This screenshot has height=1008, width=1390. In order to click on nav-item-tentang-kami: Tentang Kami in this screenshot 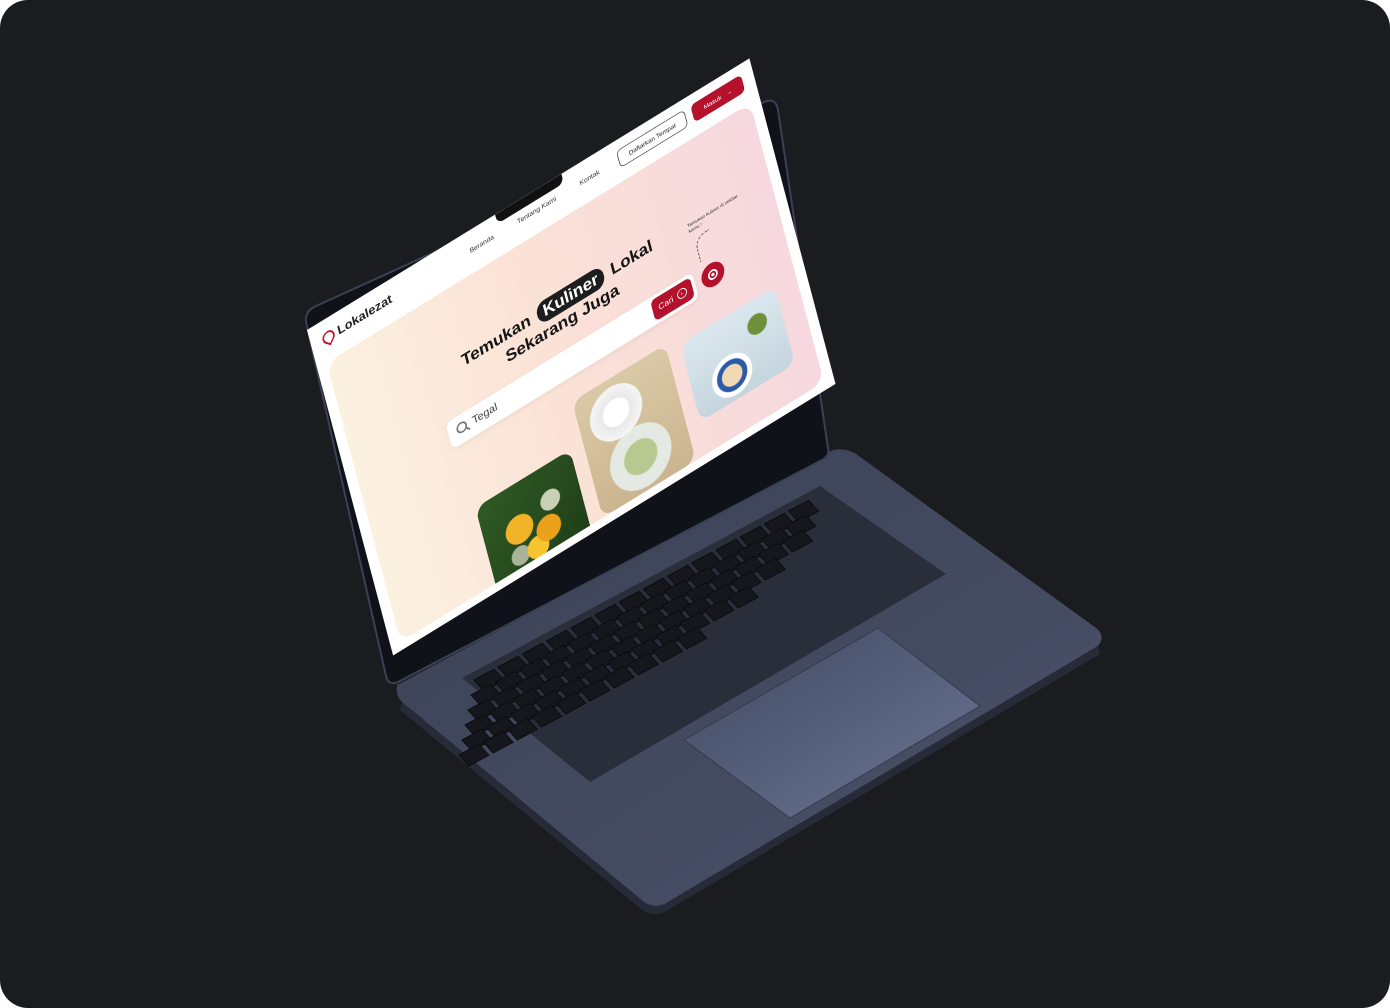, I will do `click(536, 210)`.